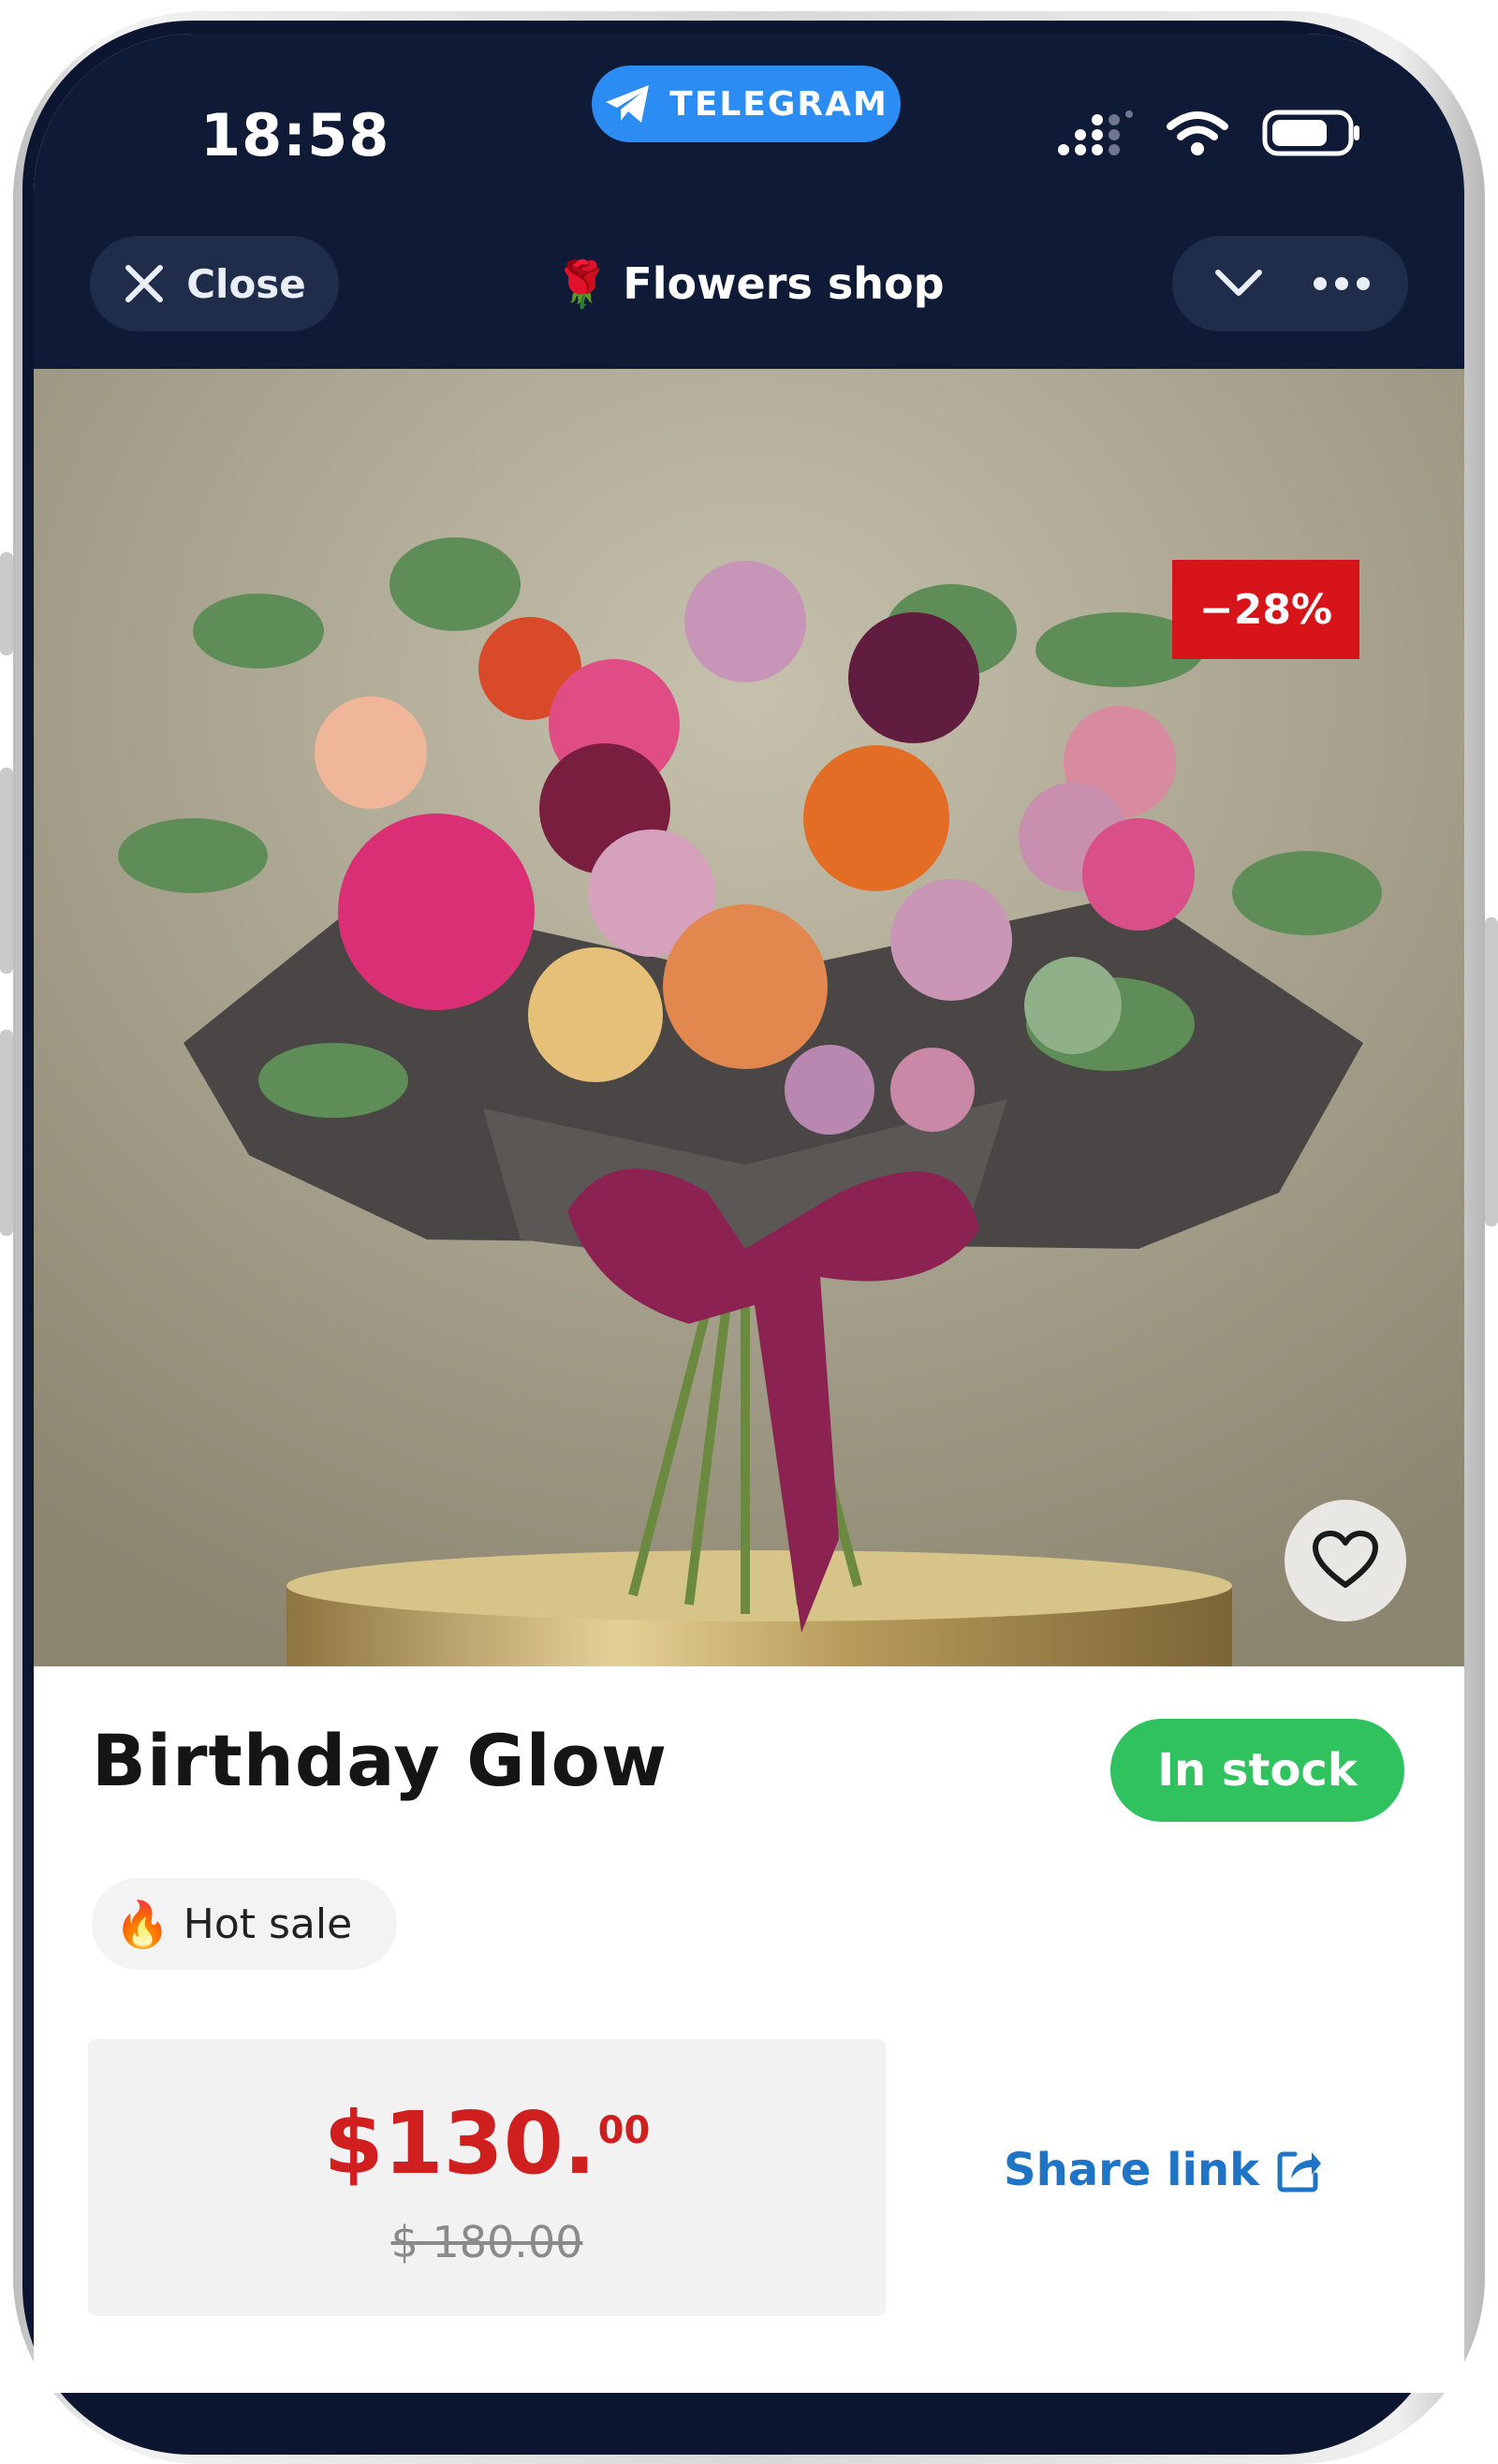  I want to click on hot-sale-chip: 🔥 Hot sale, so click(244, 1924).